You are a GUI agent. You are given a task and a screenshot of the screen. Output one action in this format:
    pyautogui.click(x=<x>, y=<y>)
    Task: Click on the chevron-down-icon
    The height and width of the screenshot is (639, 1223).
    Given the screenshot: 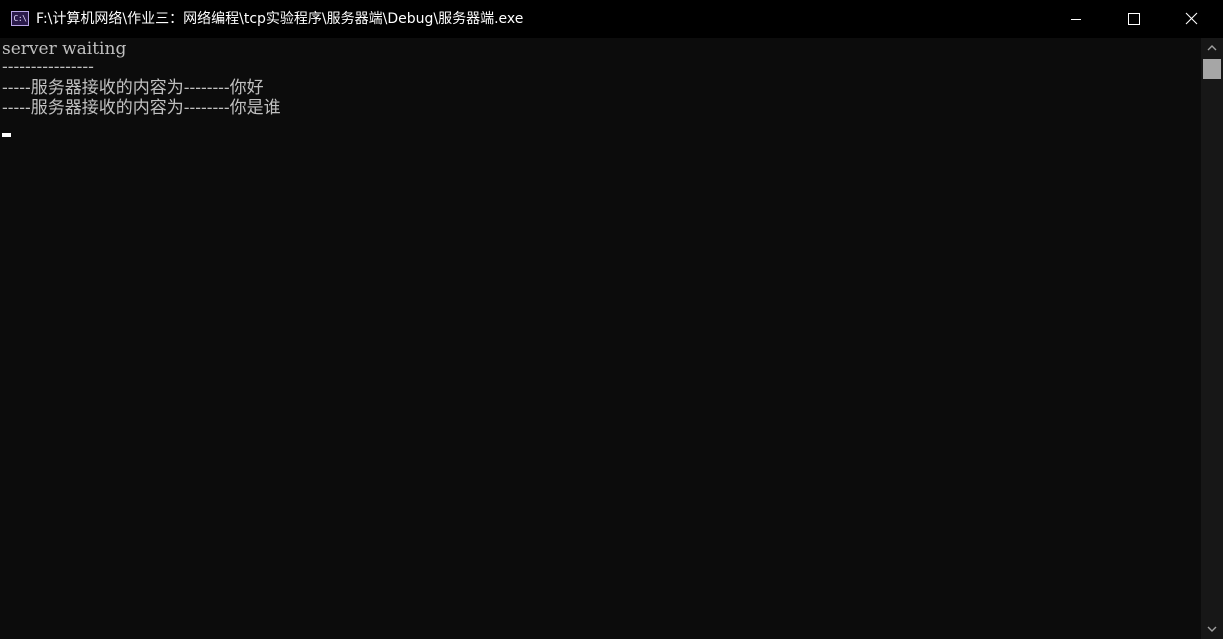 What is the action you would take?
    pyautogui.click(x=1212, y=629)
    